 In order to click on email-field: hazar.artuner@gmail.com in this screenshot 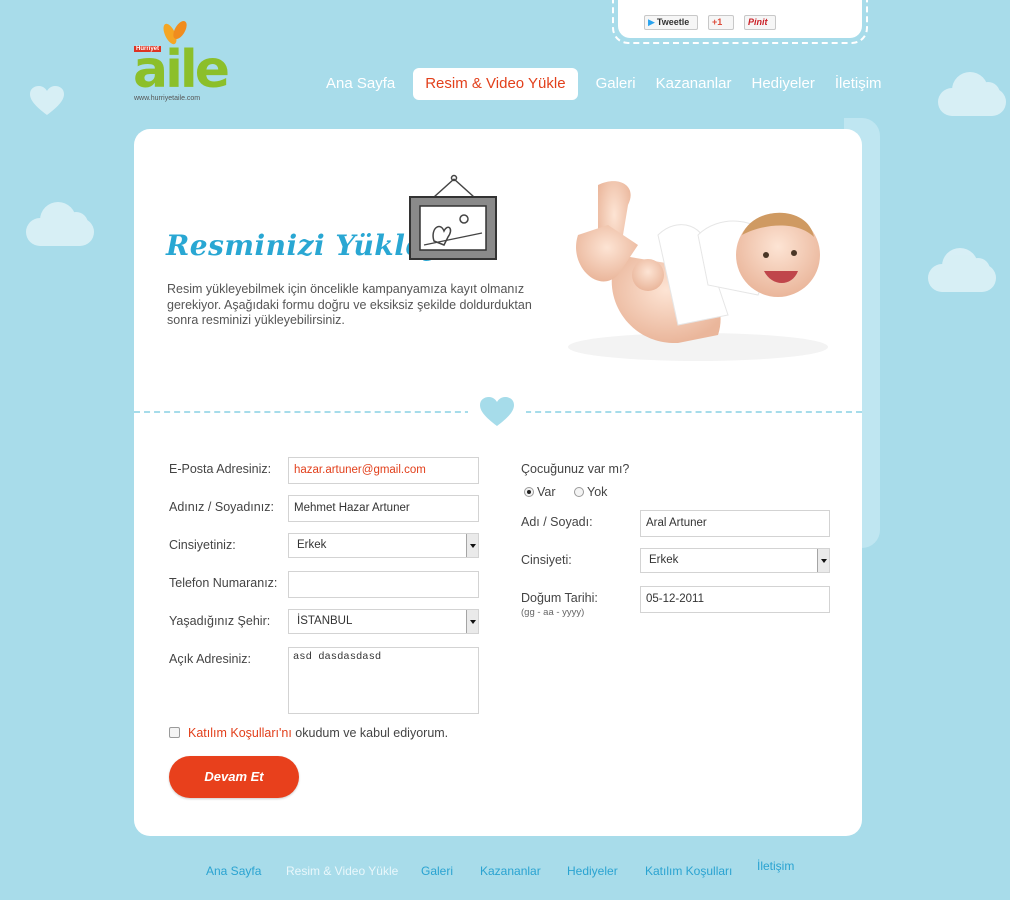, I will do `click(383, 470)`.